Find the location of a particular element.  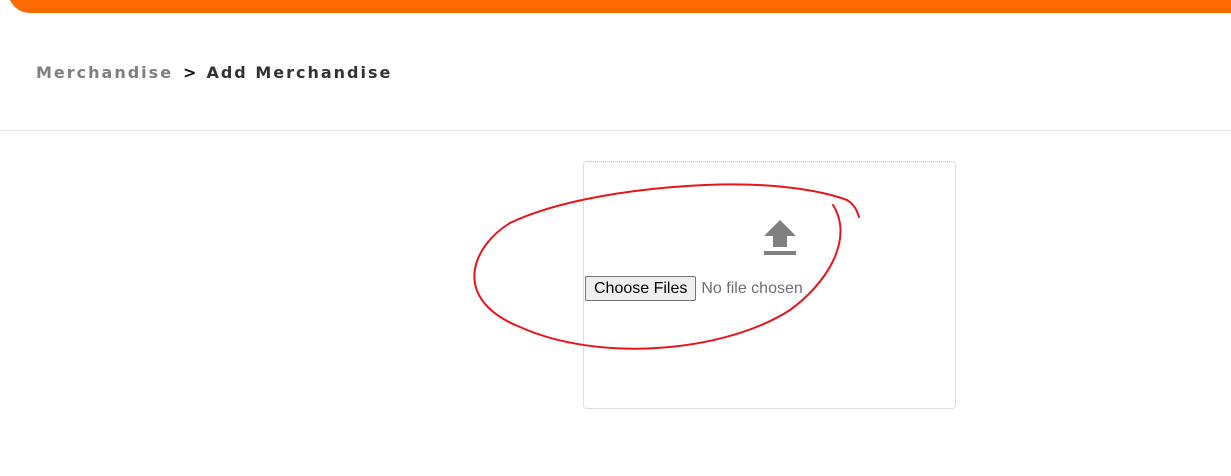

choose-files-button: Choose Files is located at coordinates (641, 288).